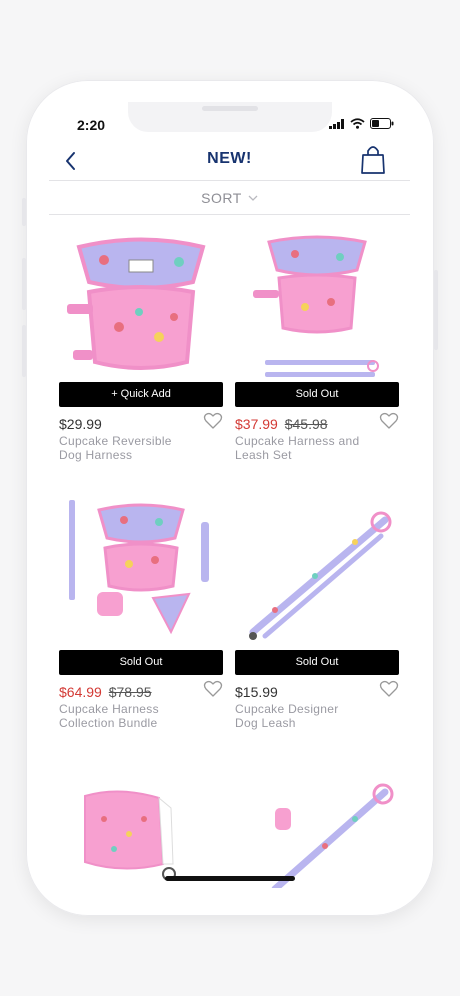 This screenshot has width=460, height=996. Describe the element at coordinates (141, 441) in the screenshot. I see `product-name-line1: Cupcake Reversible` at that location.